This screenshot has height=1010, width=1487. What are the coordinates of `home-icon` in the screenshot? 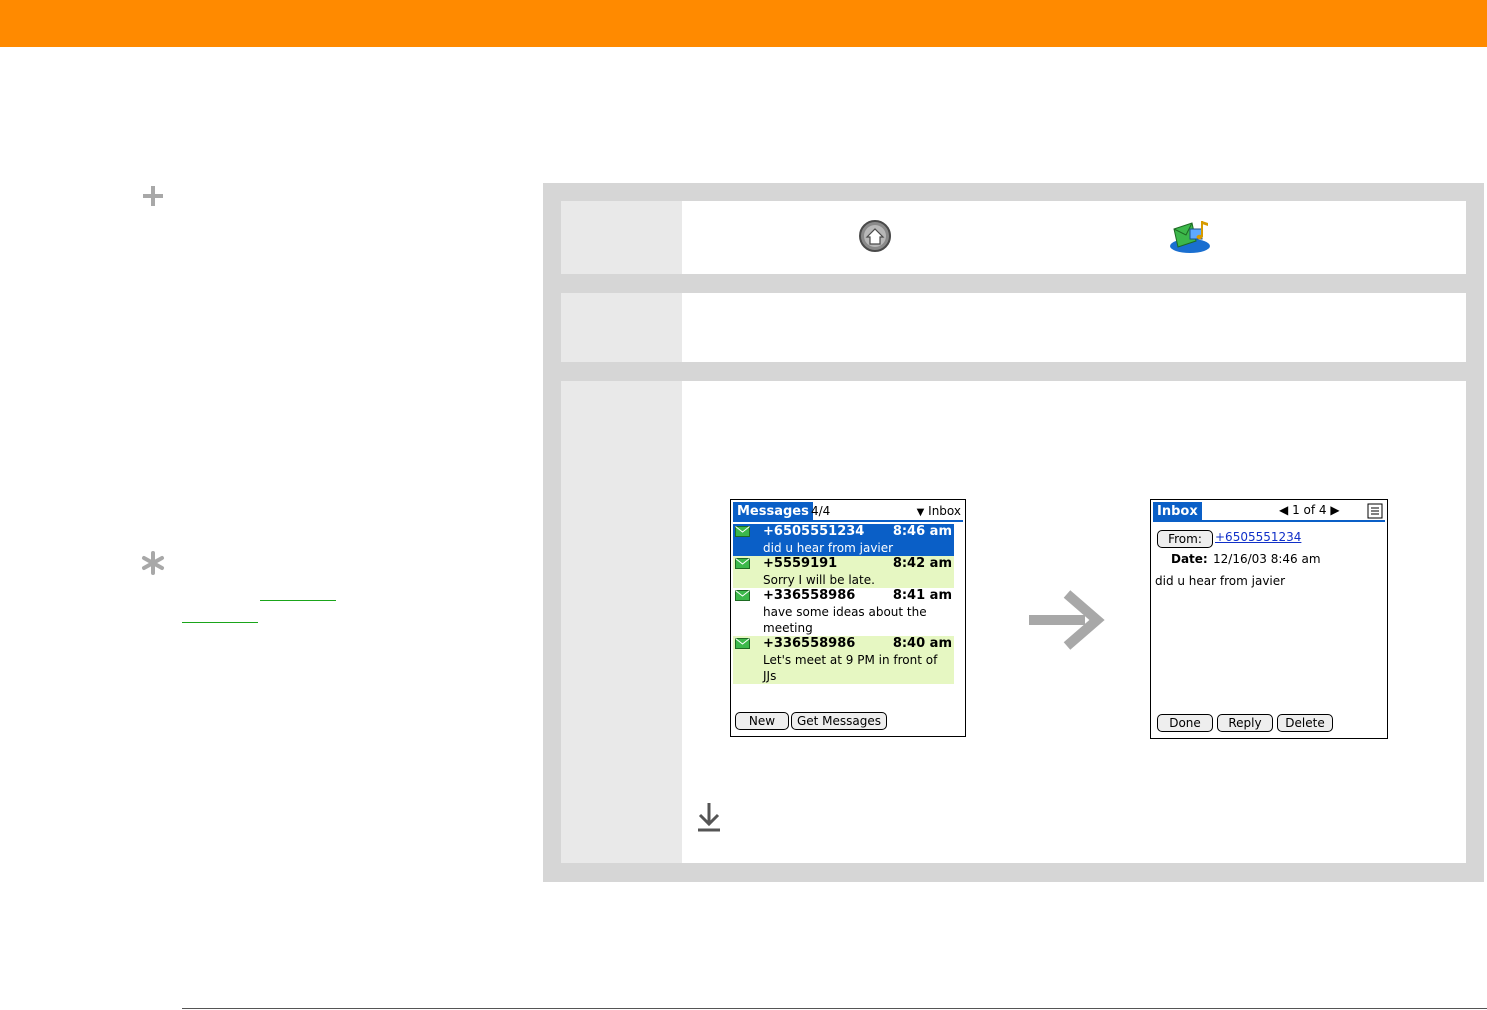 It's located at (875, 236).